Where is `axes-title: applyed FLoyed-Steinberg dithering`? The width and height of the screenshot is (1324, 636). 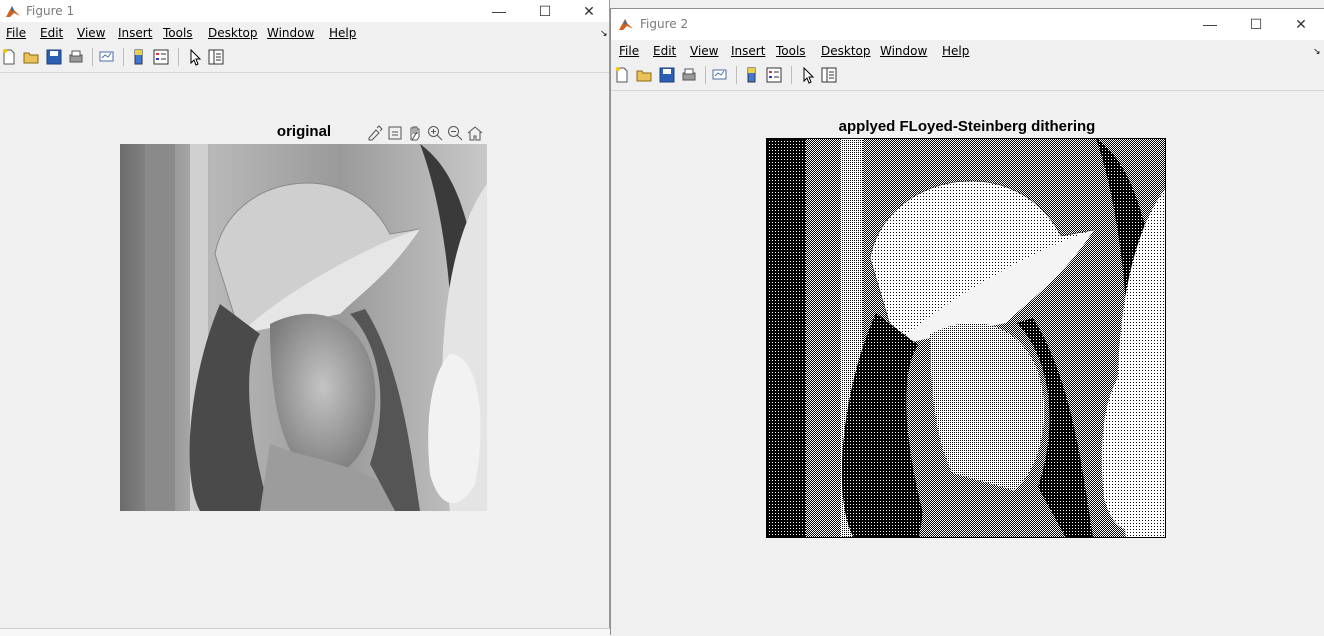 axes-title: applyed FLoyed-Steinberg dithering is located at coordinates (967, 126).